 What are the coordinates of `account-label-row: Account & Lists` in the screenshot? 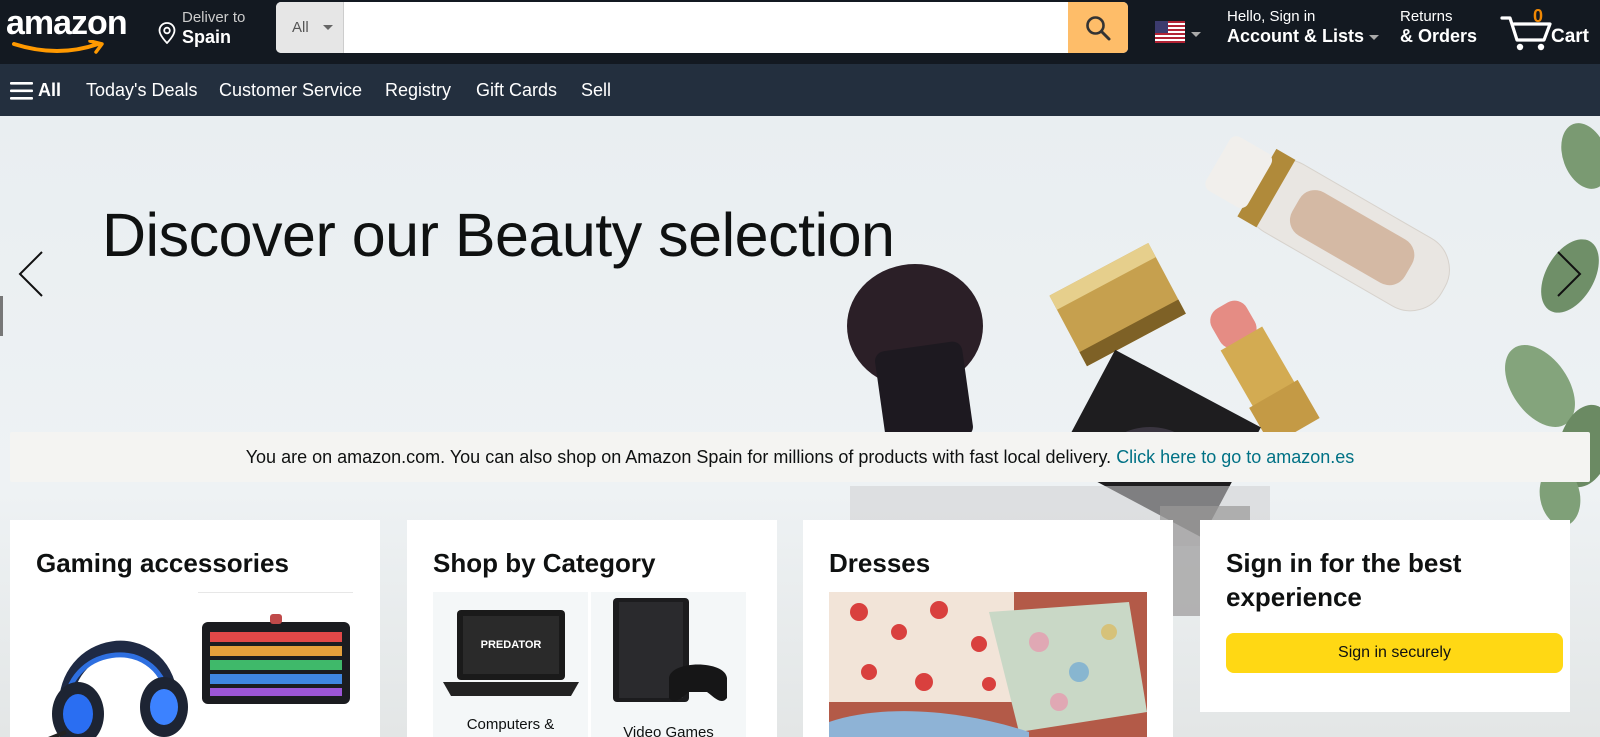 It's located at (1303, 36).